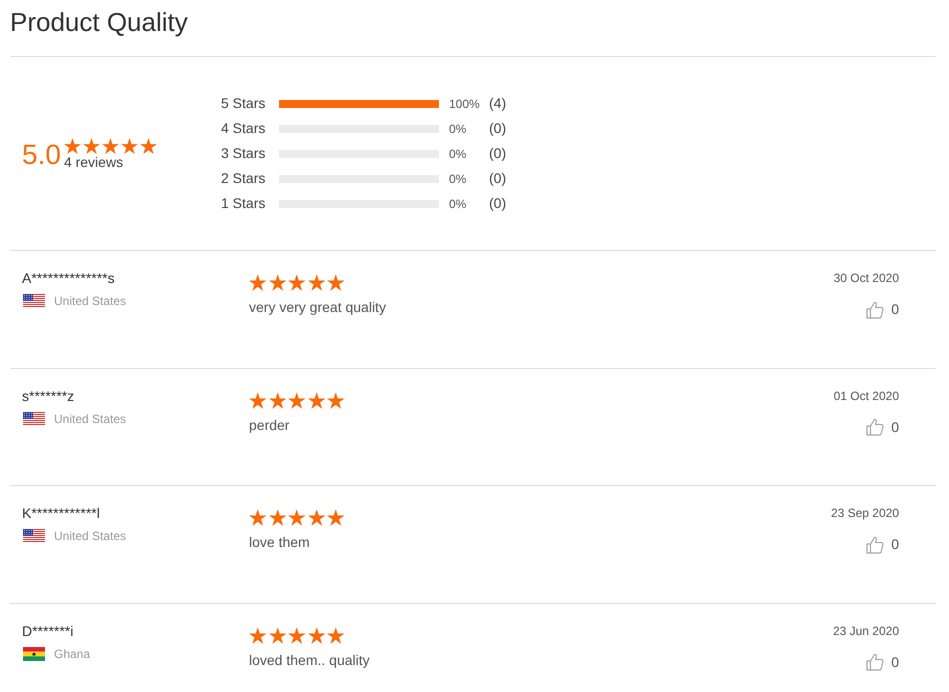 Image resolution: width=949 pixels, height=692 pixels. Describe the element at coordinates (48, 631) in the screenshot. I see `reviewer-name: D*******i` at that location.